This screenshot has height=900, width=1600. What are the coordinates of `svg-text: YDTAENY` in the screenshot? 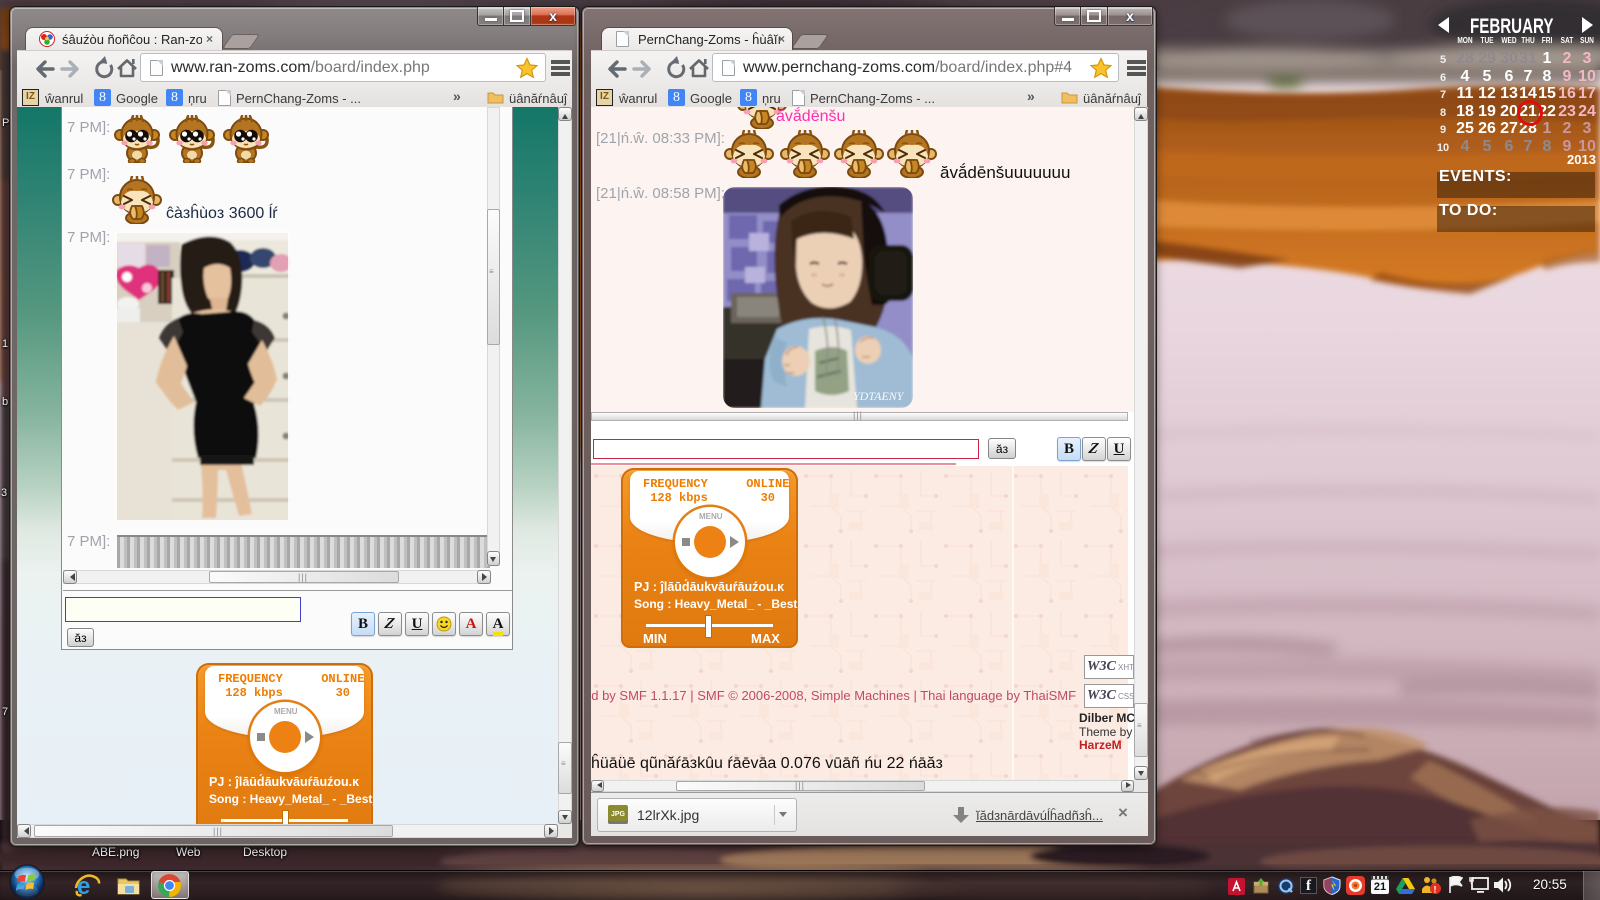 It's located at (879, 396).